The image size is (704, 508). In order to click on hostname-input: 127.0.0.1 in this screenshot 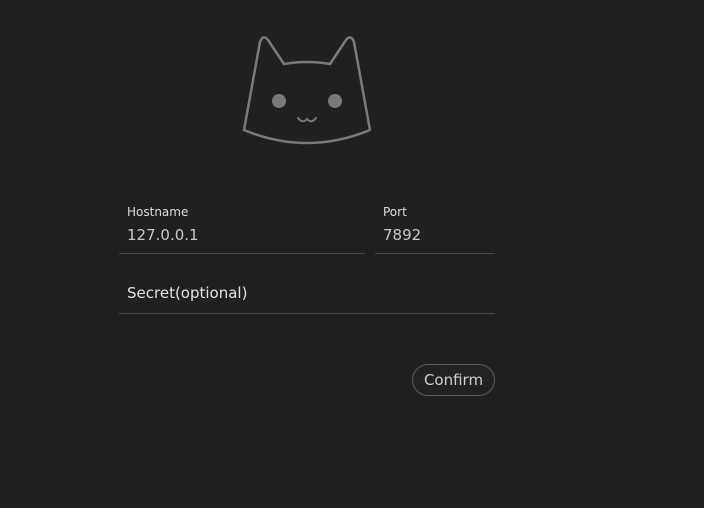, I will do `click(163, 235)`.